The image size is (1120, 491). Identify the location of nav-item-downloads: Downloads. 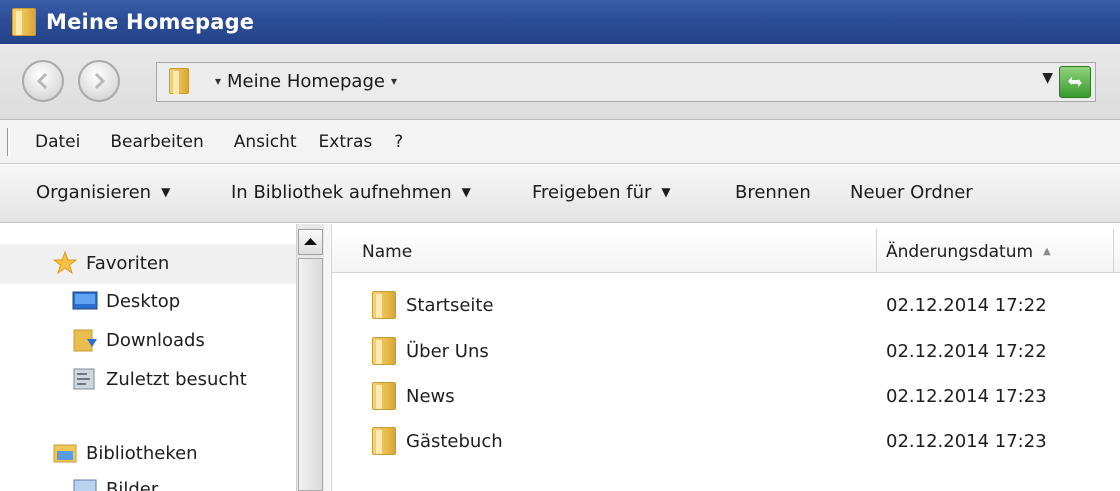
(138, 340).